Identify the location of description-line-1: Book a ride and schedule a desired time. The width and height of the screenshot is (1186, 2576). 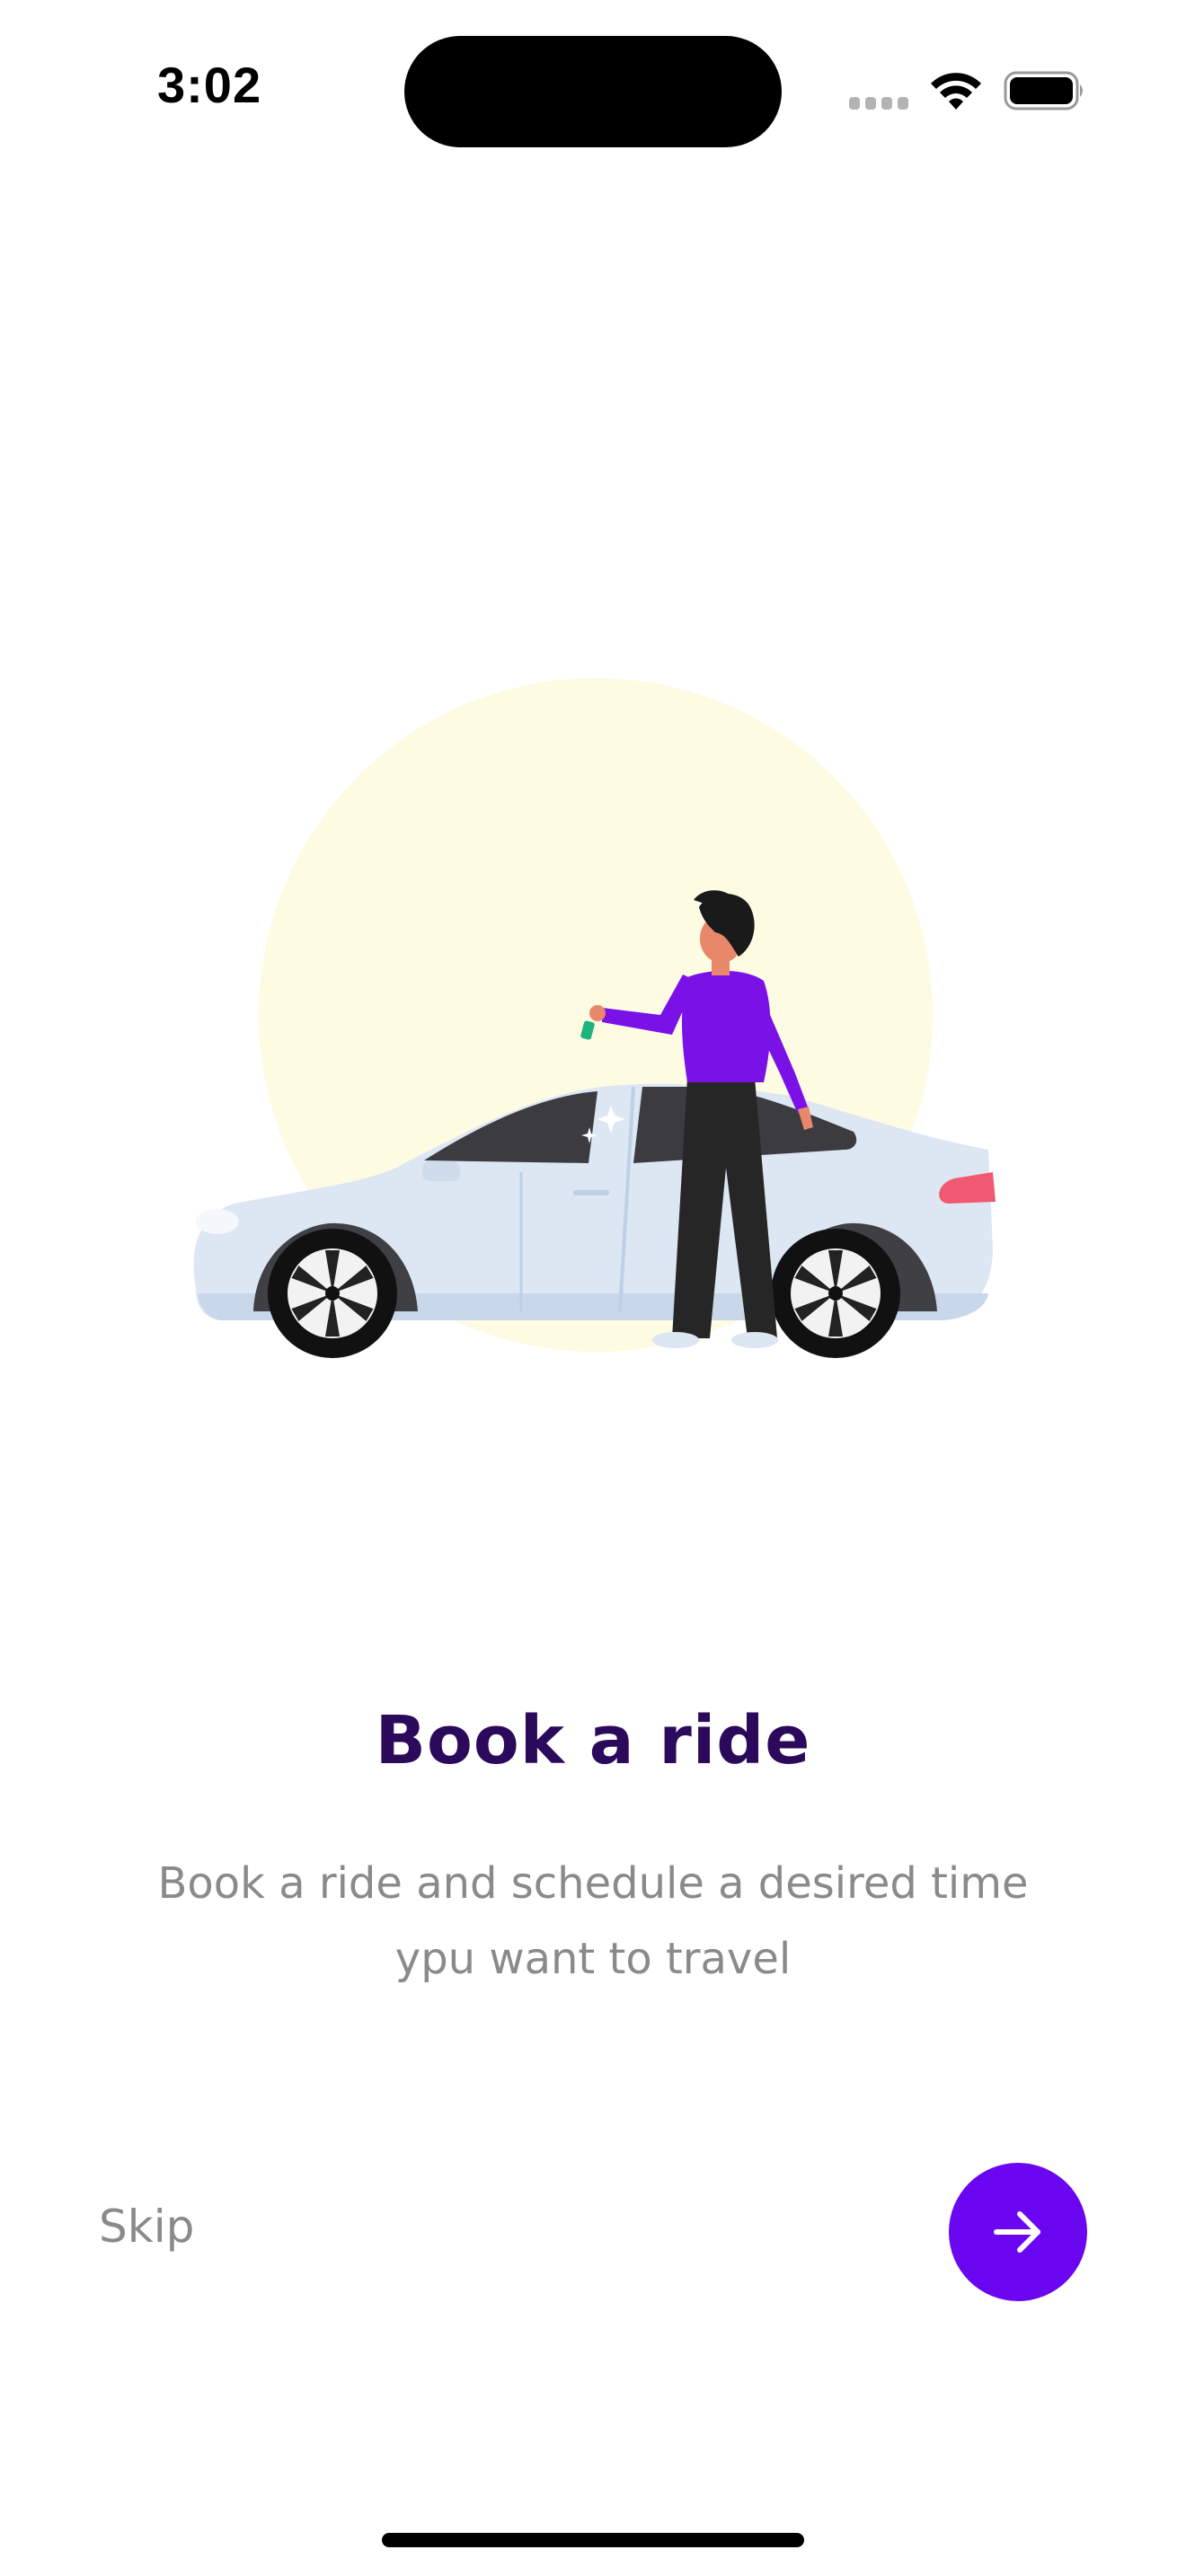
(593, 1883).